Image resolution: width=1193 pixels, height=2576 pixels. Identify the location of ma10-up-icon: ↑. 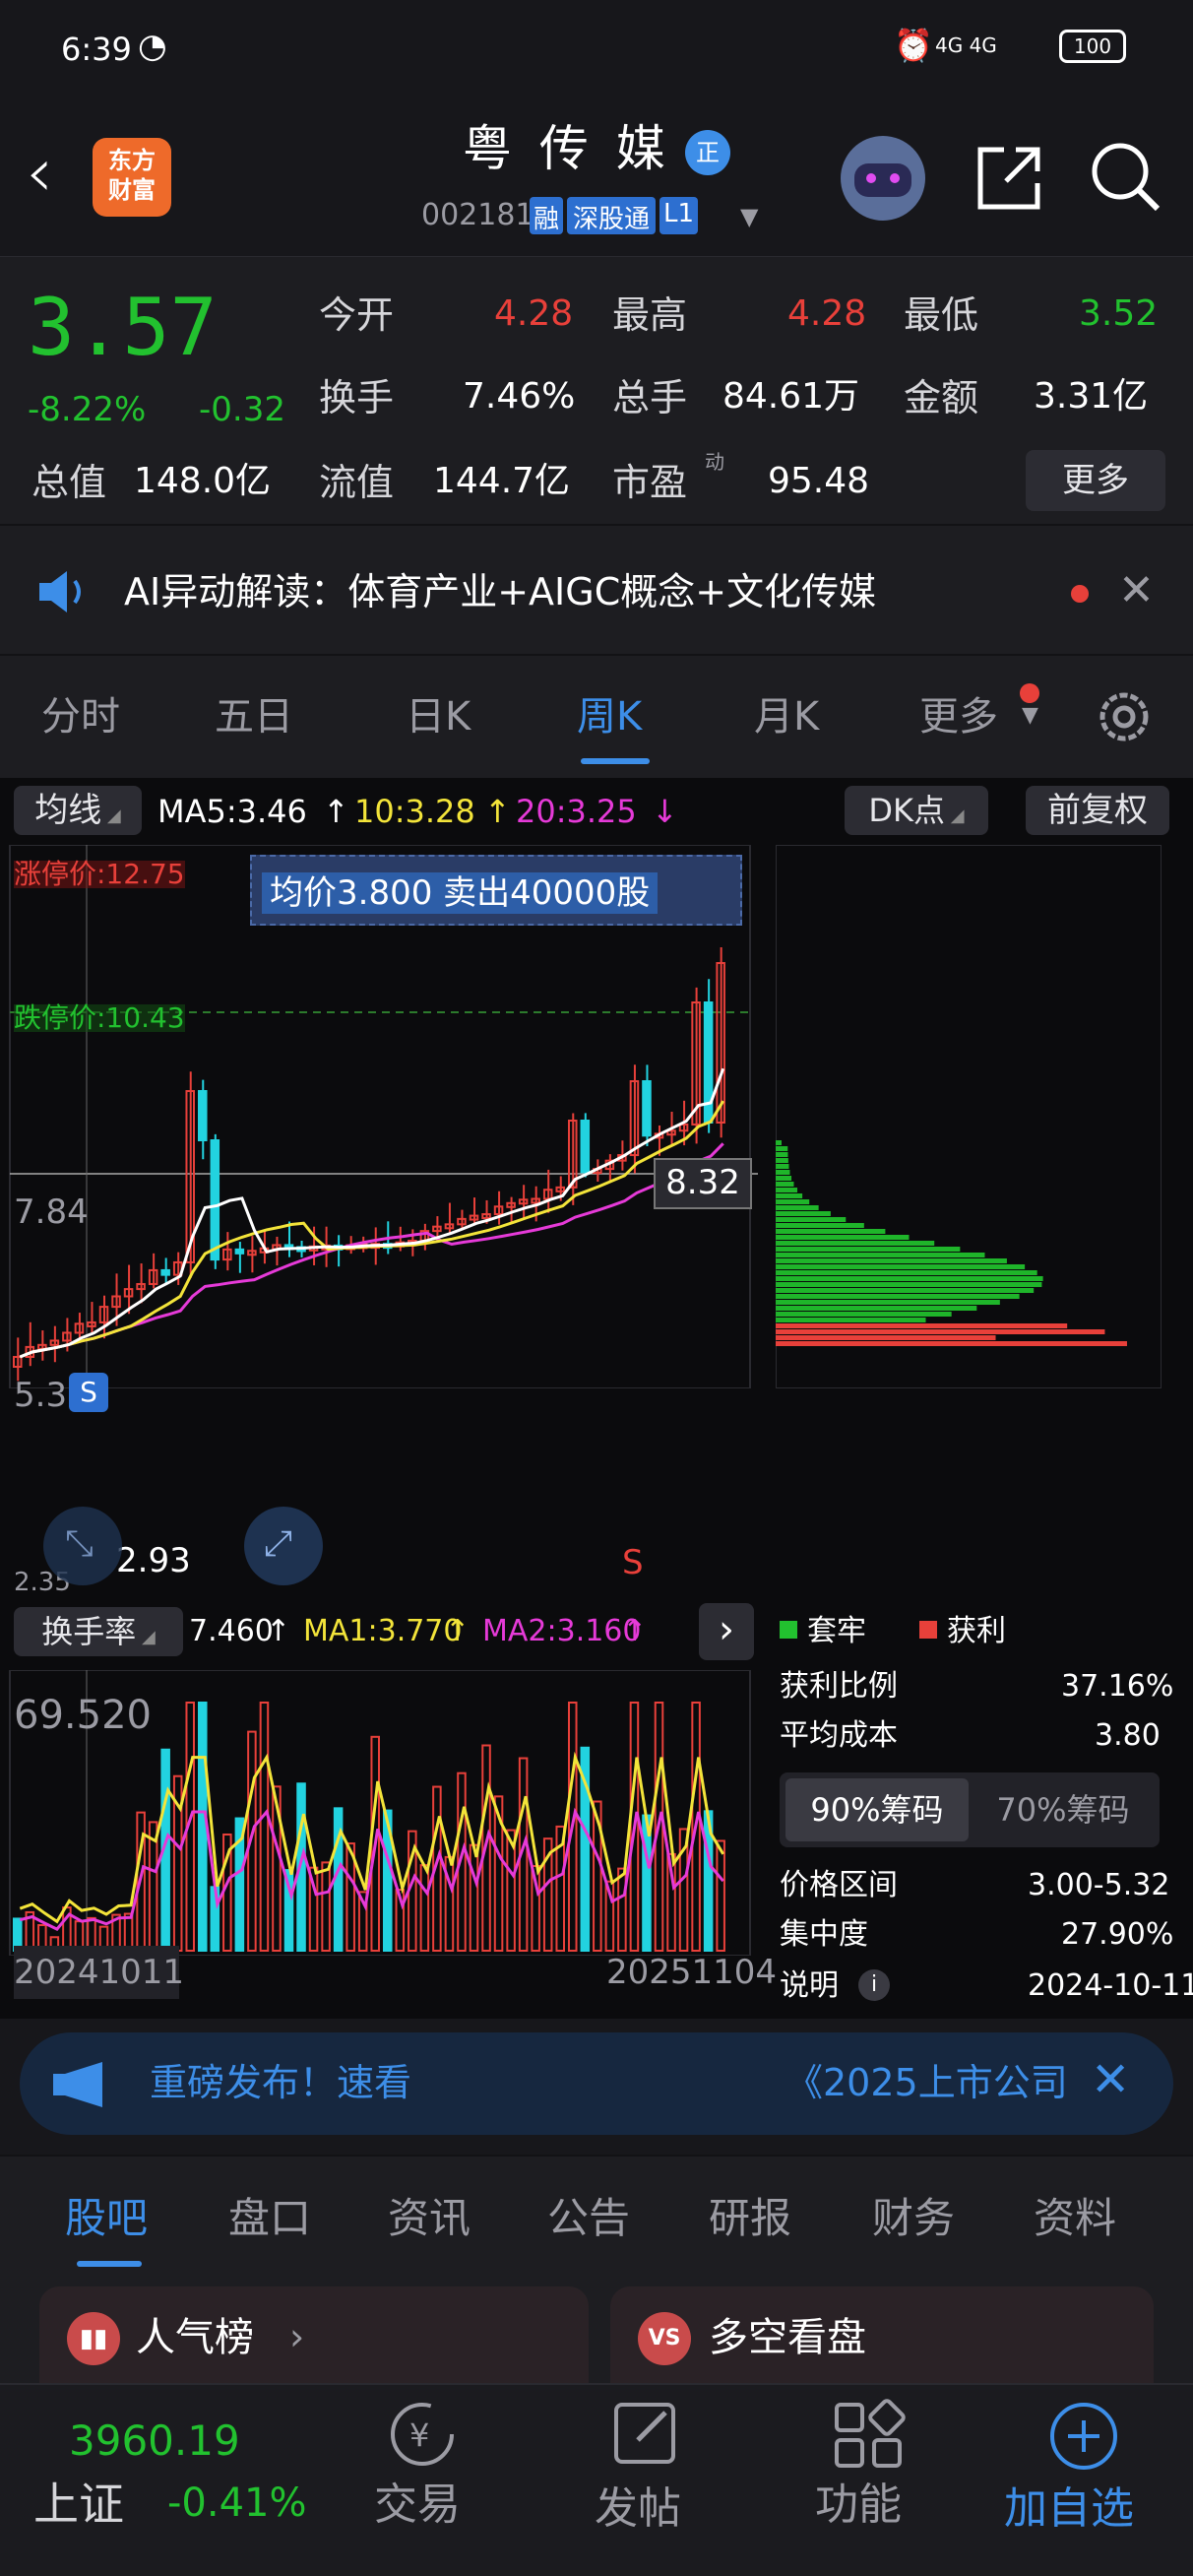
(497, 811).